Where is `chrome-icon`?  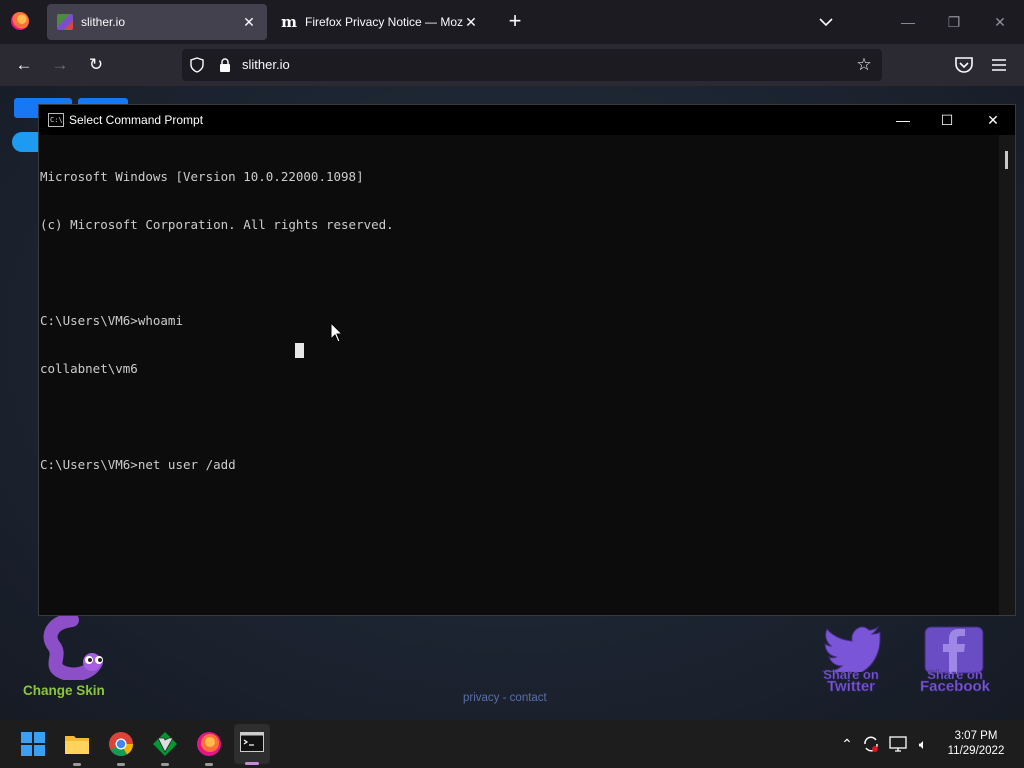
chrome-icon is located at coordinates (121, 744).